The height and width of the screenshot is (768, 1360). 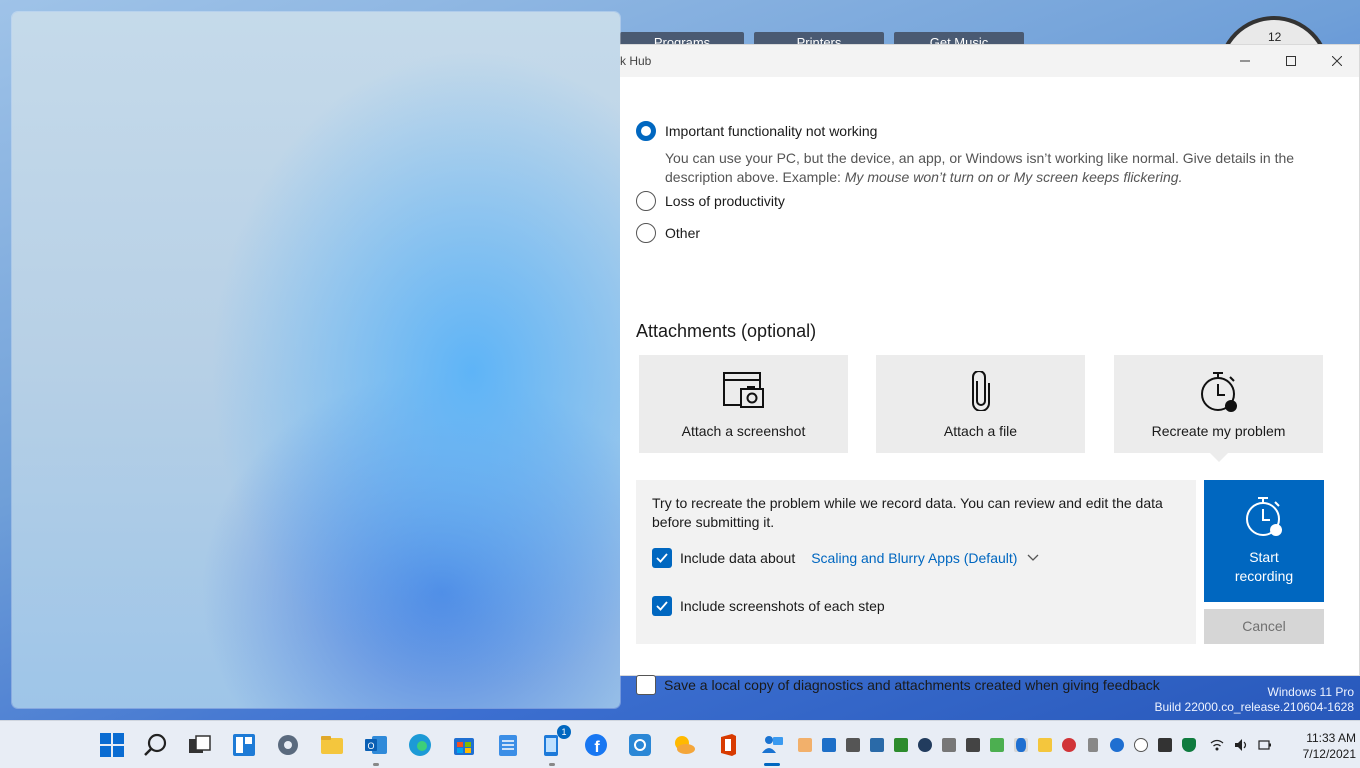 I want to click on bluetooth-icon, so click(x=1021, y=745).